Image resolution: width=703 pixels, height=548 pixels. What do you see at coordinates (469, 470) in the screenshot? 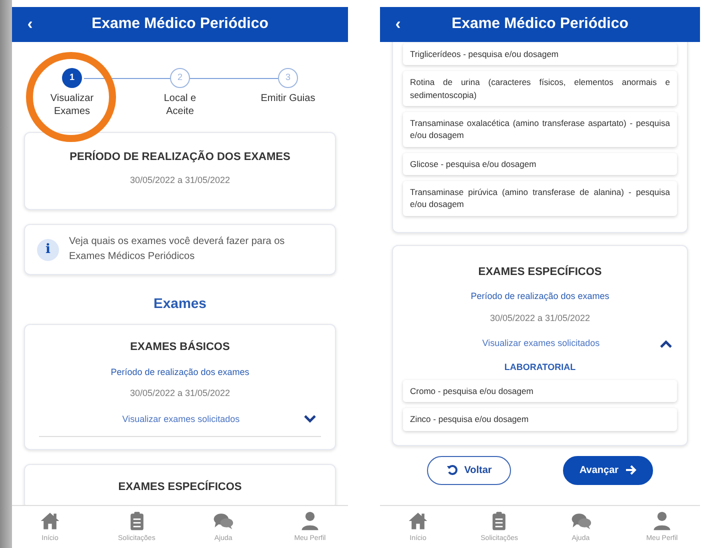
I see `back-button: Voltar` at bounding box center [469, 470].